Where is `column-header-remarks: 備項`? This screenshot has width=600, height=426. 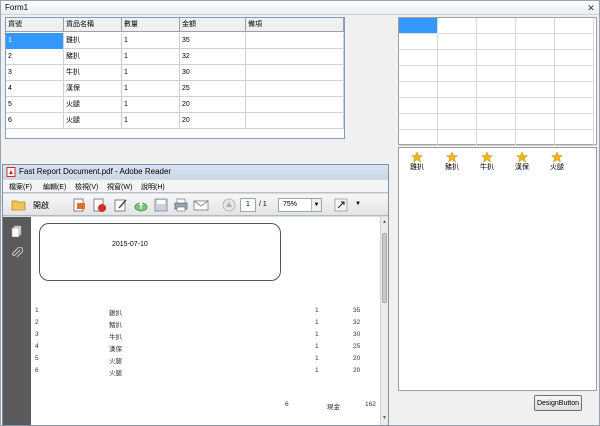 column-header-remarks: 備項 is located at coordinates (295, 25).